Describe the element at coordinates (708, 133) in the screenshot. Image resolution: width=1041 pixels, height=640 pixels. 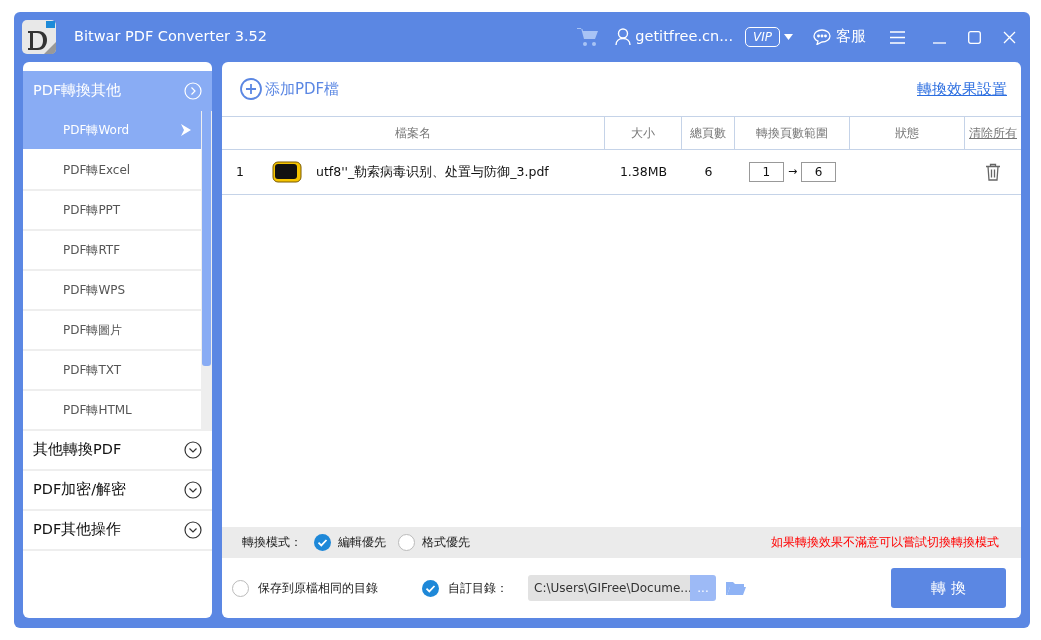
I see `column-header: 總頁數` at that location.